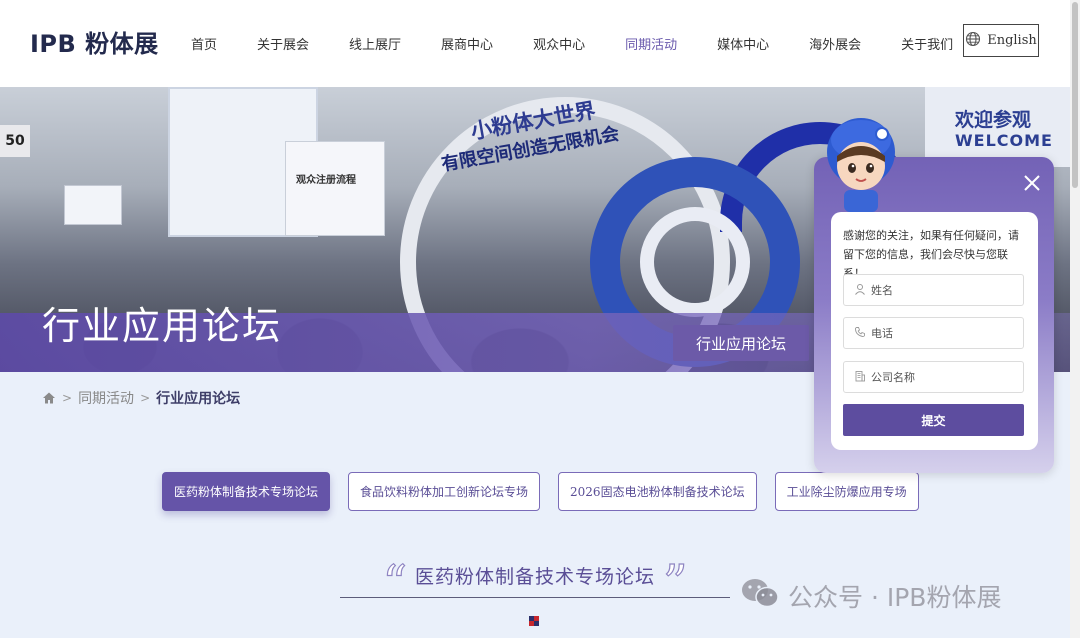  Describe the element at coordinates (695, 262) in the screenshot. I see `photo-white-ring` at that location.